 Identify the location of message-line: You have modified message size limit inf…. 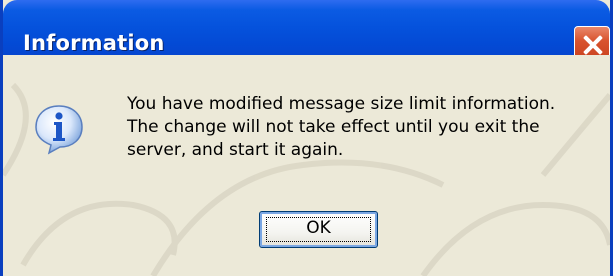
(341, 104).